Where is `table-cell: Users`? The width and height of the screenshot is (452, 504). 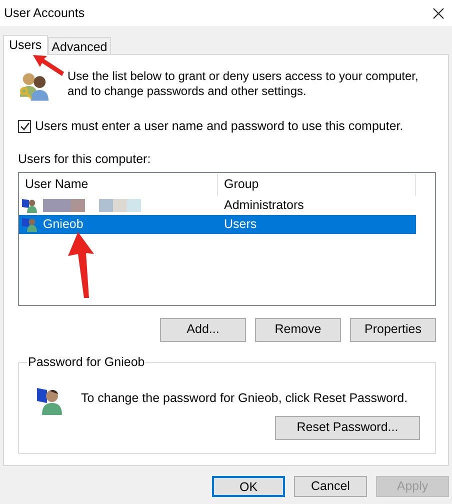 table-cell: Users is located at coordinates (237, 224).